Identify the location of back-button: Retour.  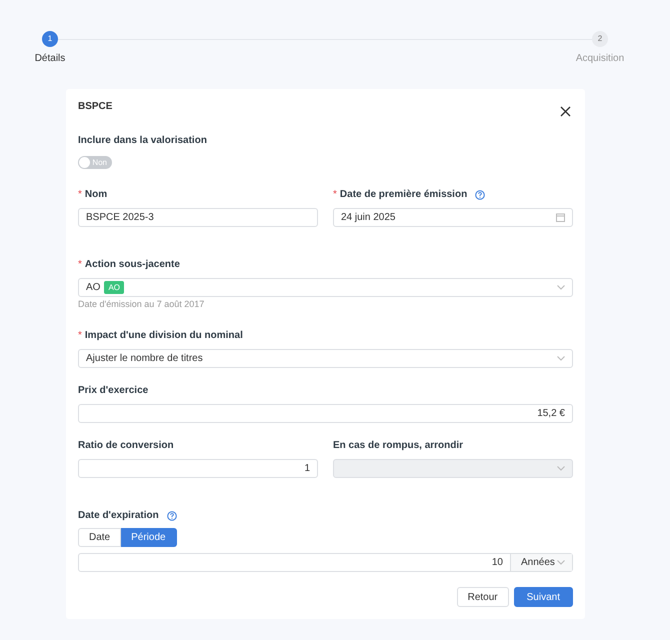
(482, 597).